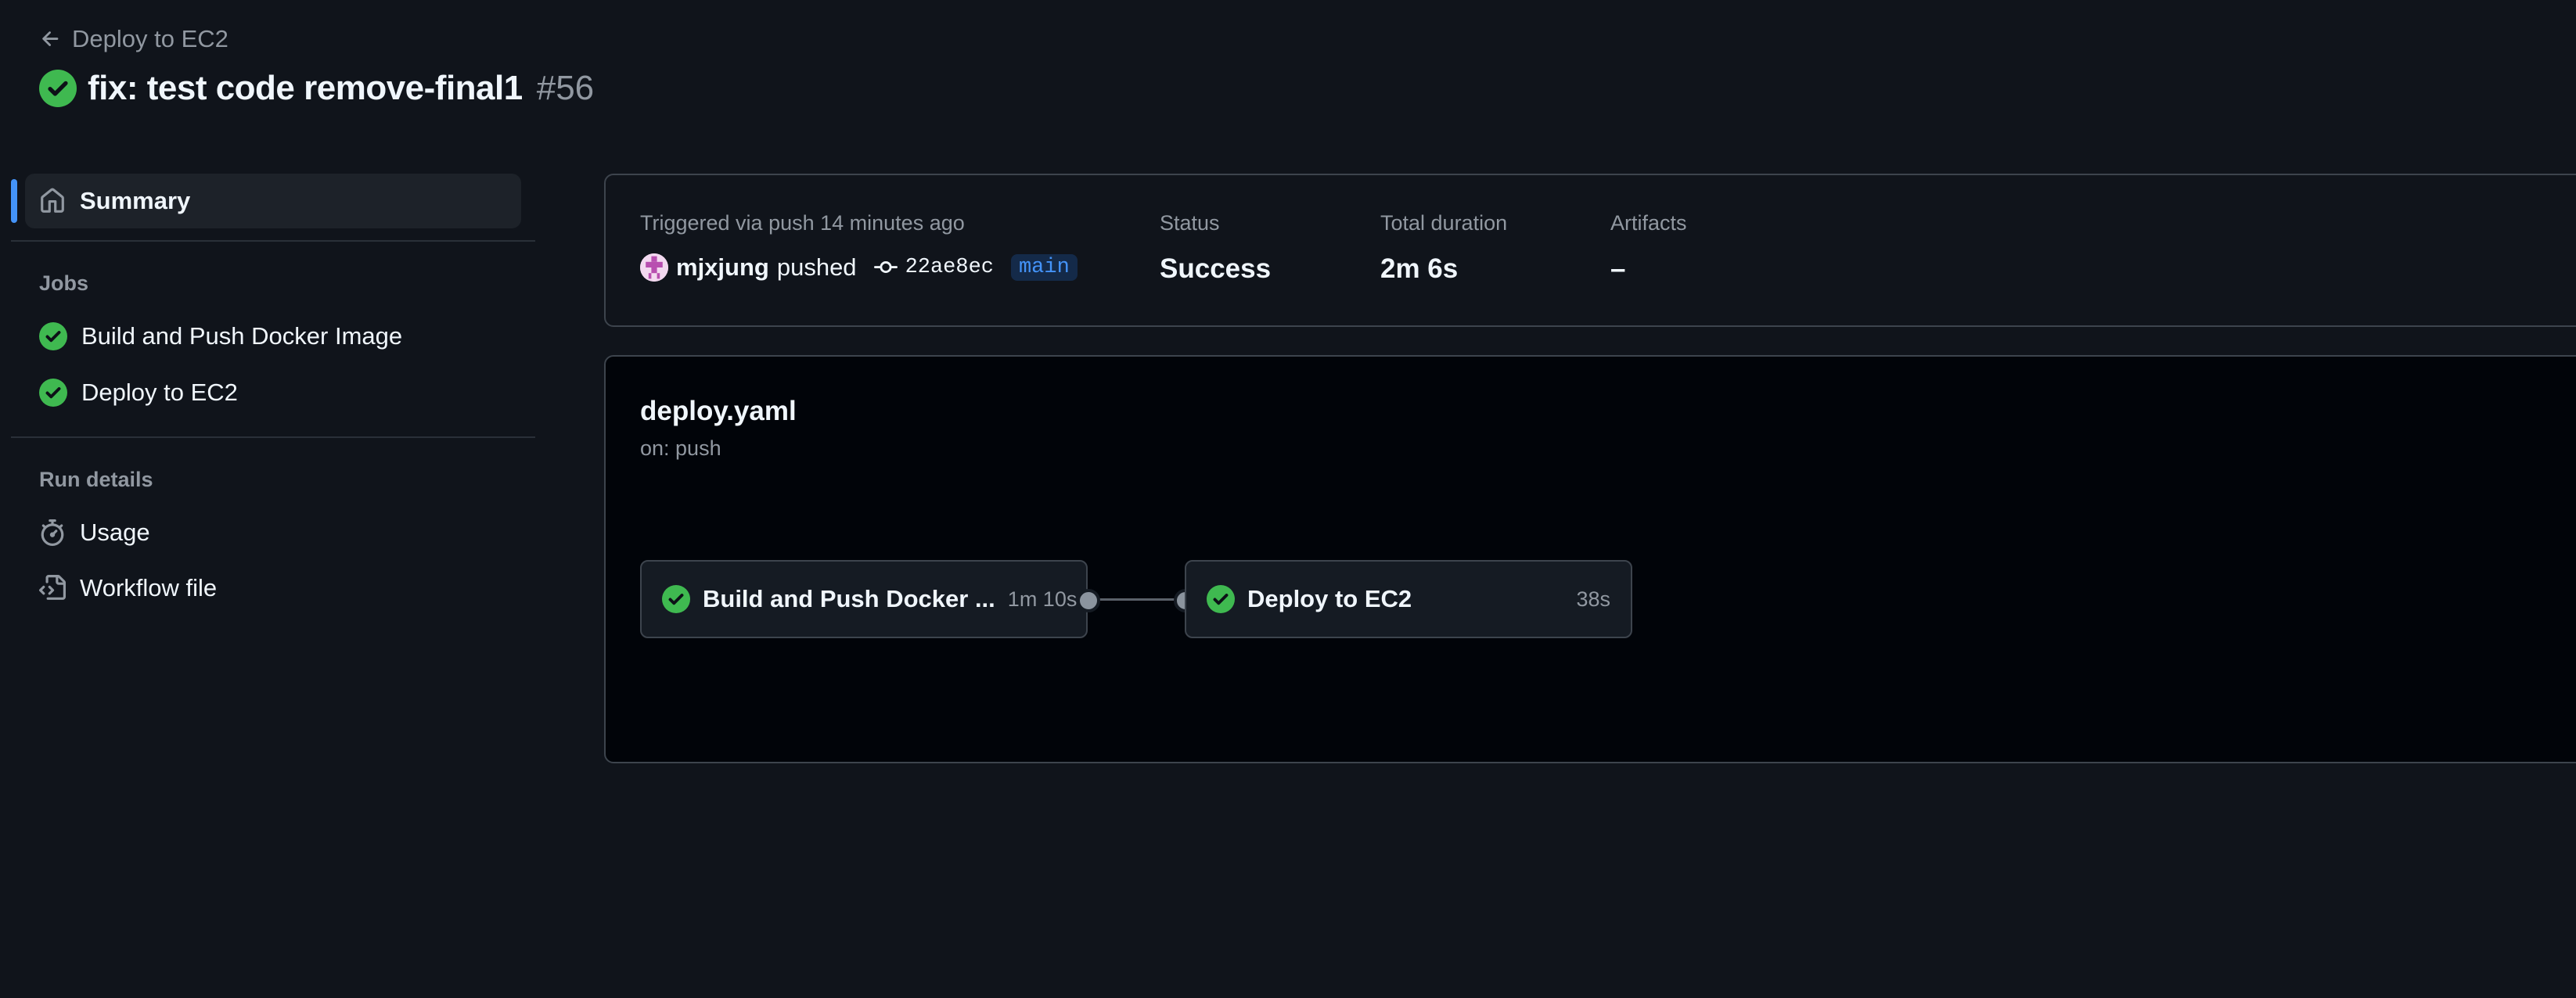 The height and width of the screenshot is (998, 2576). Describe the element at coordinates (14, 201) in the screenshot. I see `active-indicator` at that location.